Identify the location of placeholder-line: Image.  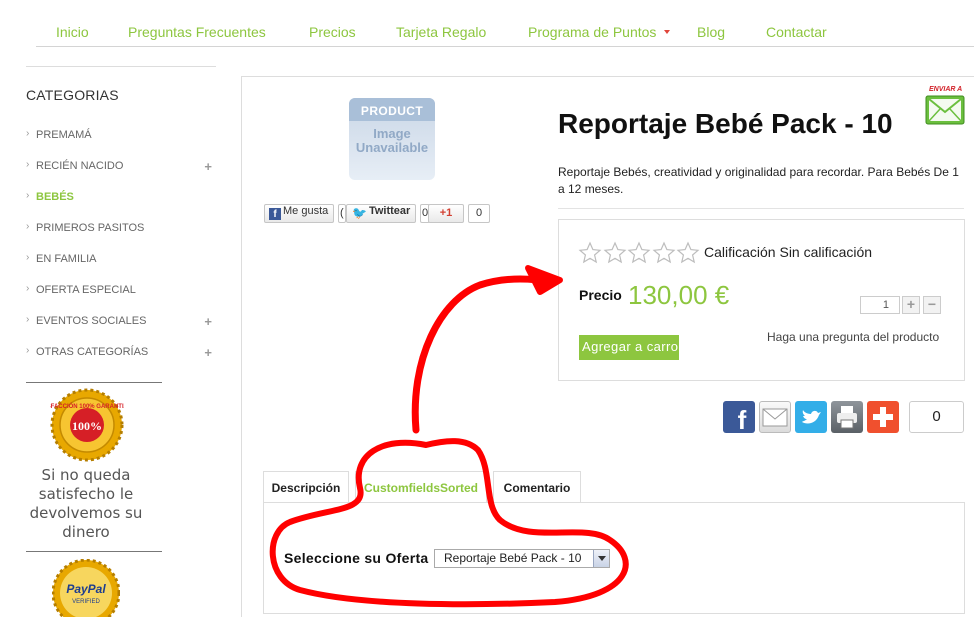
(392, 133).